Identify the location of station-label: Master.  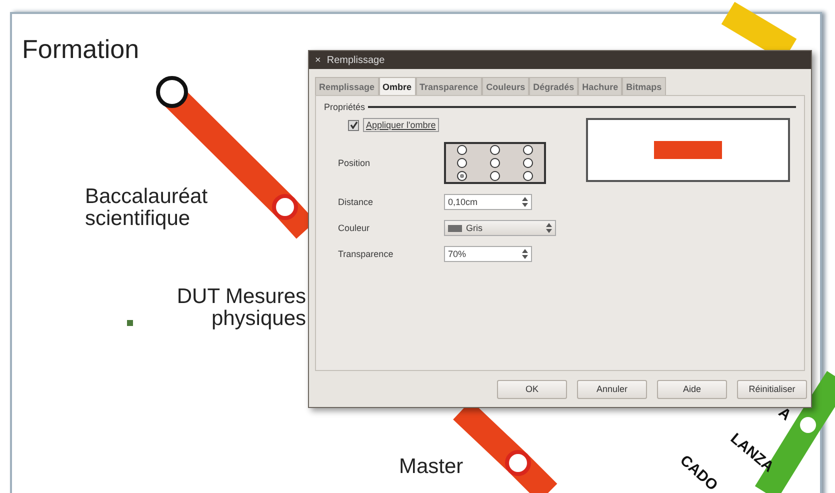
(431, 467).